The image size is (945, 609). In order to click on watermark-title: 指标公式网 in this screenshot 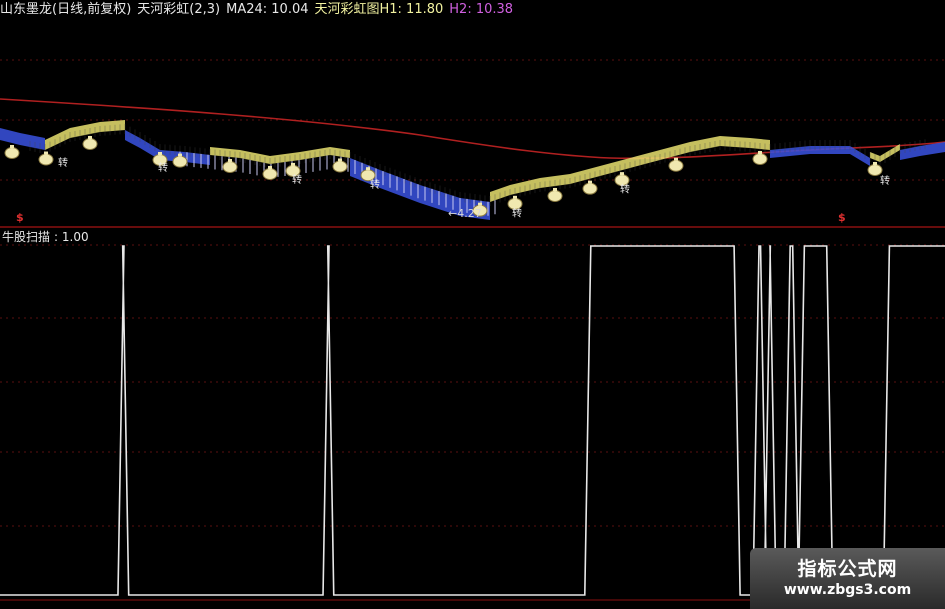, I will do `click(847, 569)`.